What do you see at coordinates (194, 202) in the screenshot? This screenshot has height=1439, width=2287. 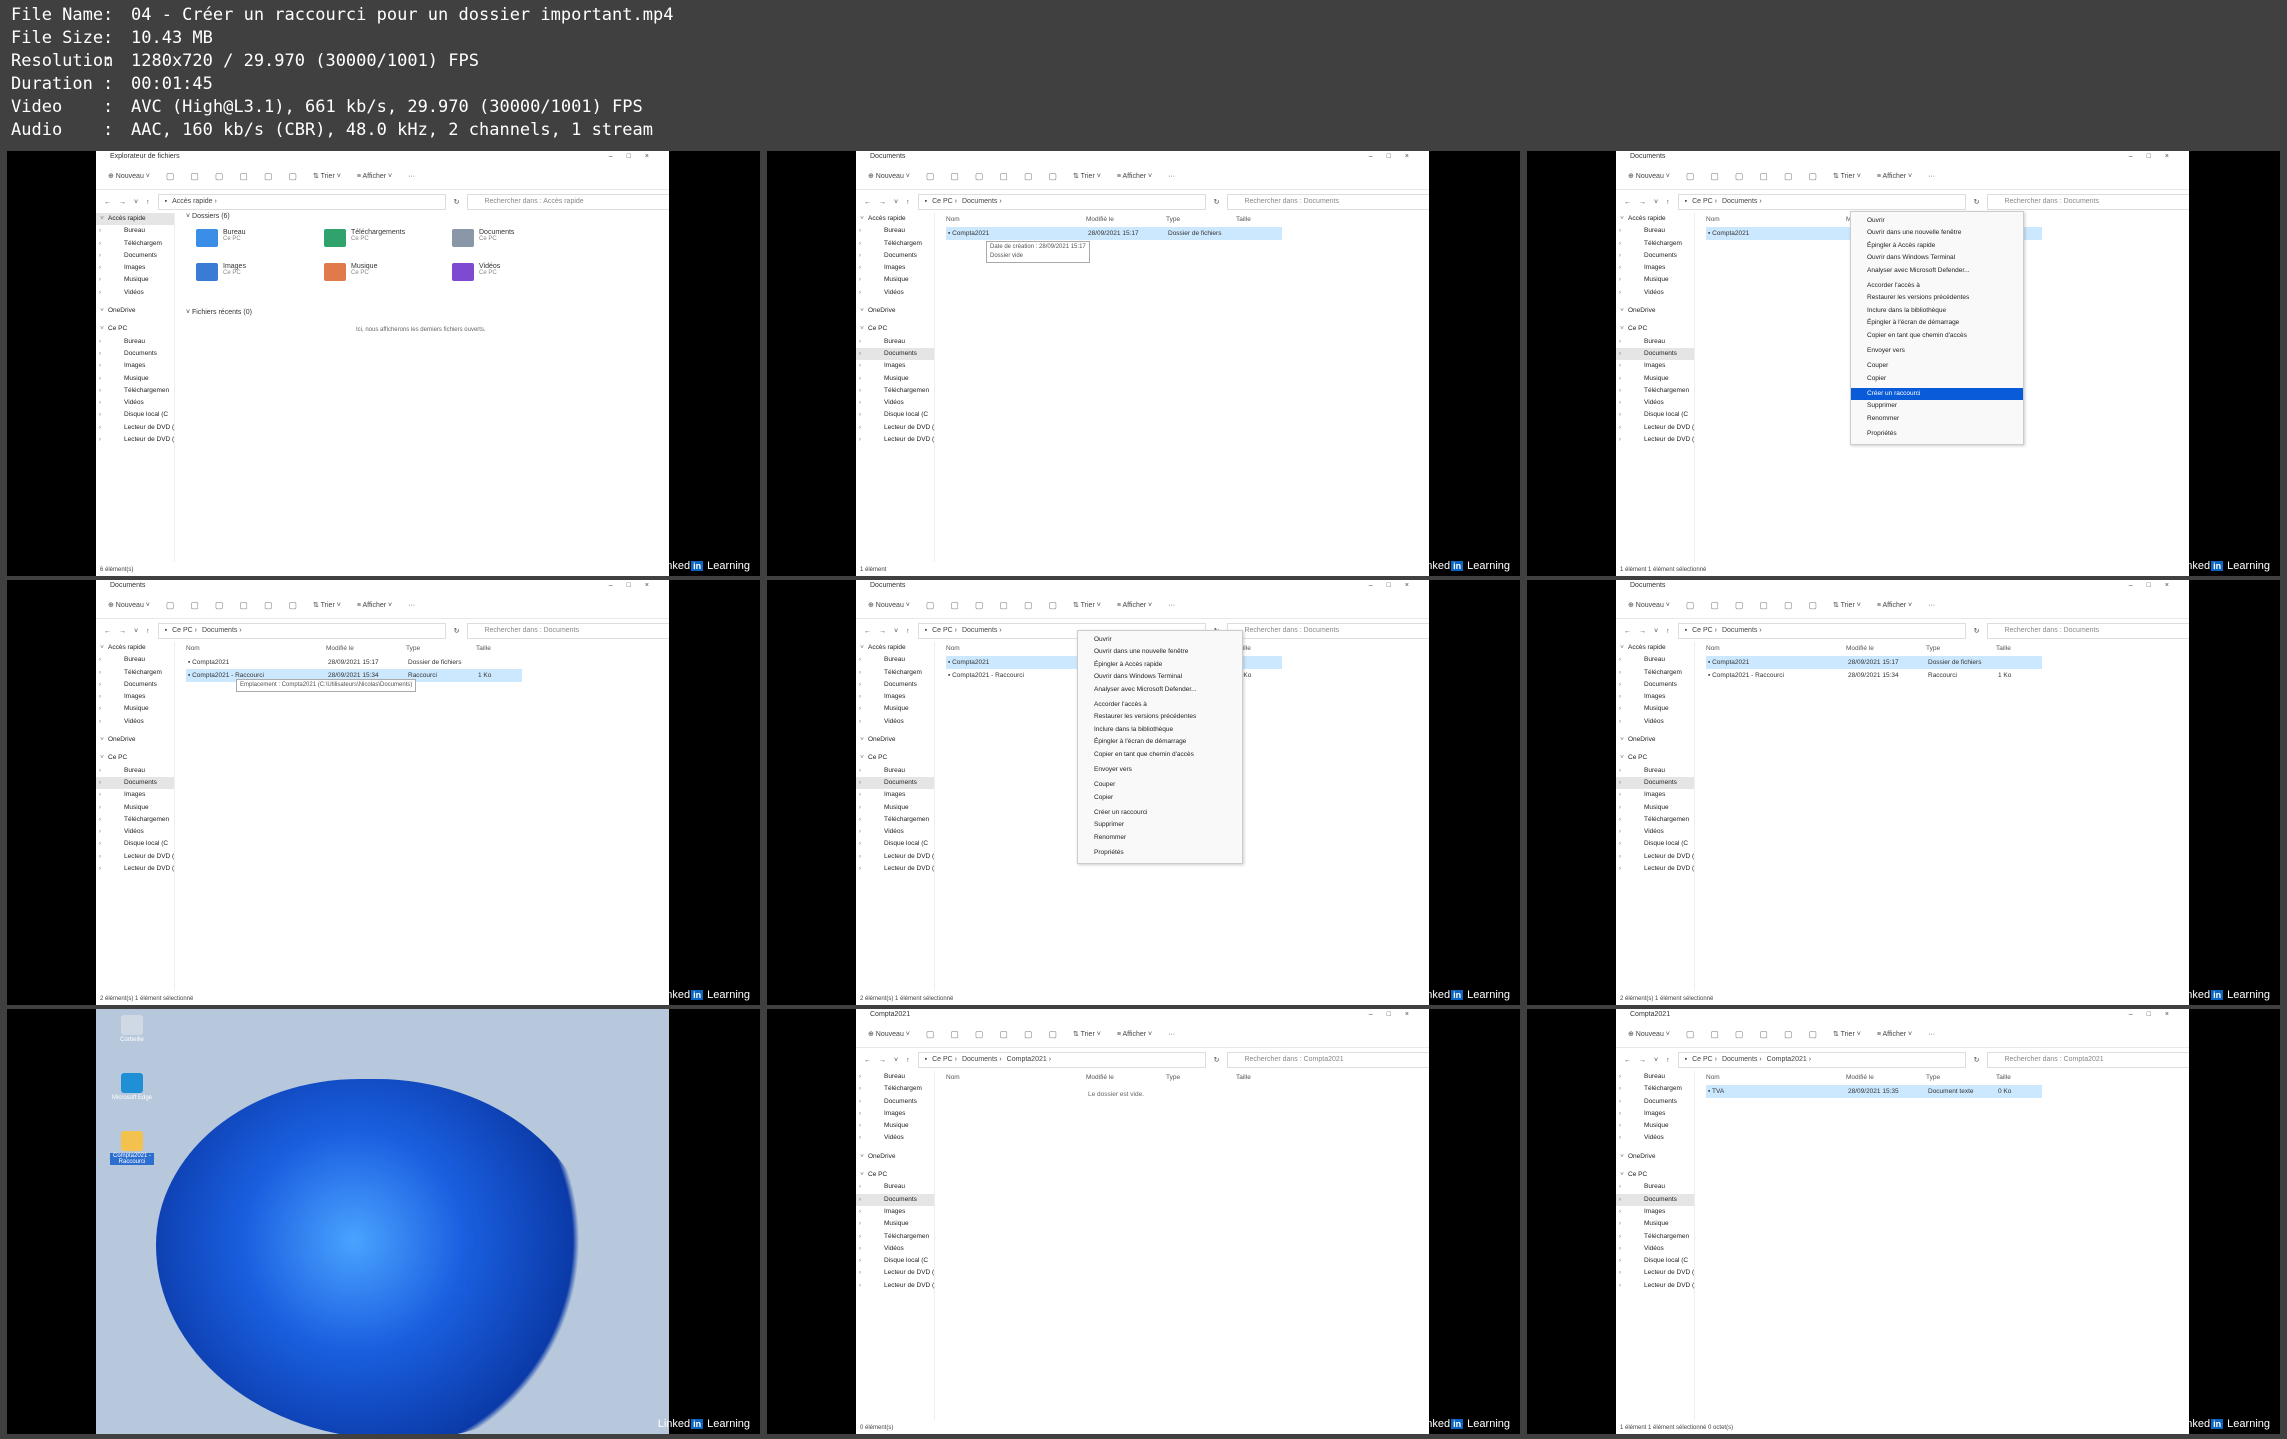 I see `breadcrumb-segment: Accès rapide ›` at bounding box center [194, 202].